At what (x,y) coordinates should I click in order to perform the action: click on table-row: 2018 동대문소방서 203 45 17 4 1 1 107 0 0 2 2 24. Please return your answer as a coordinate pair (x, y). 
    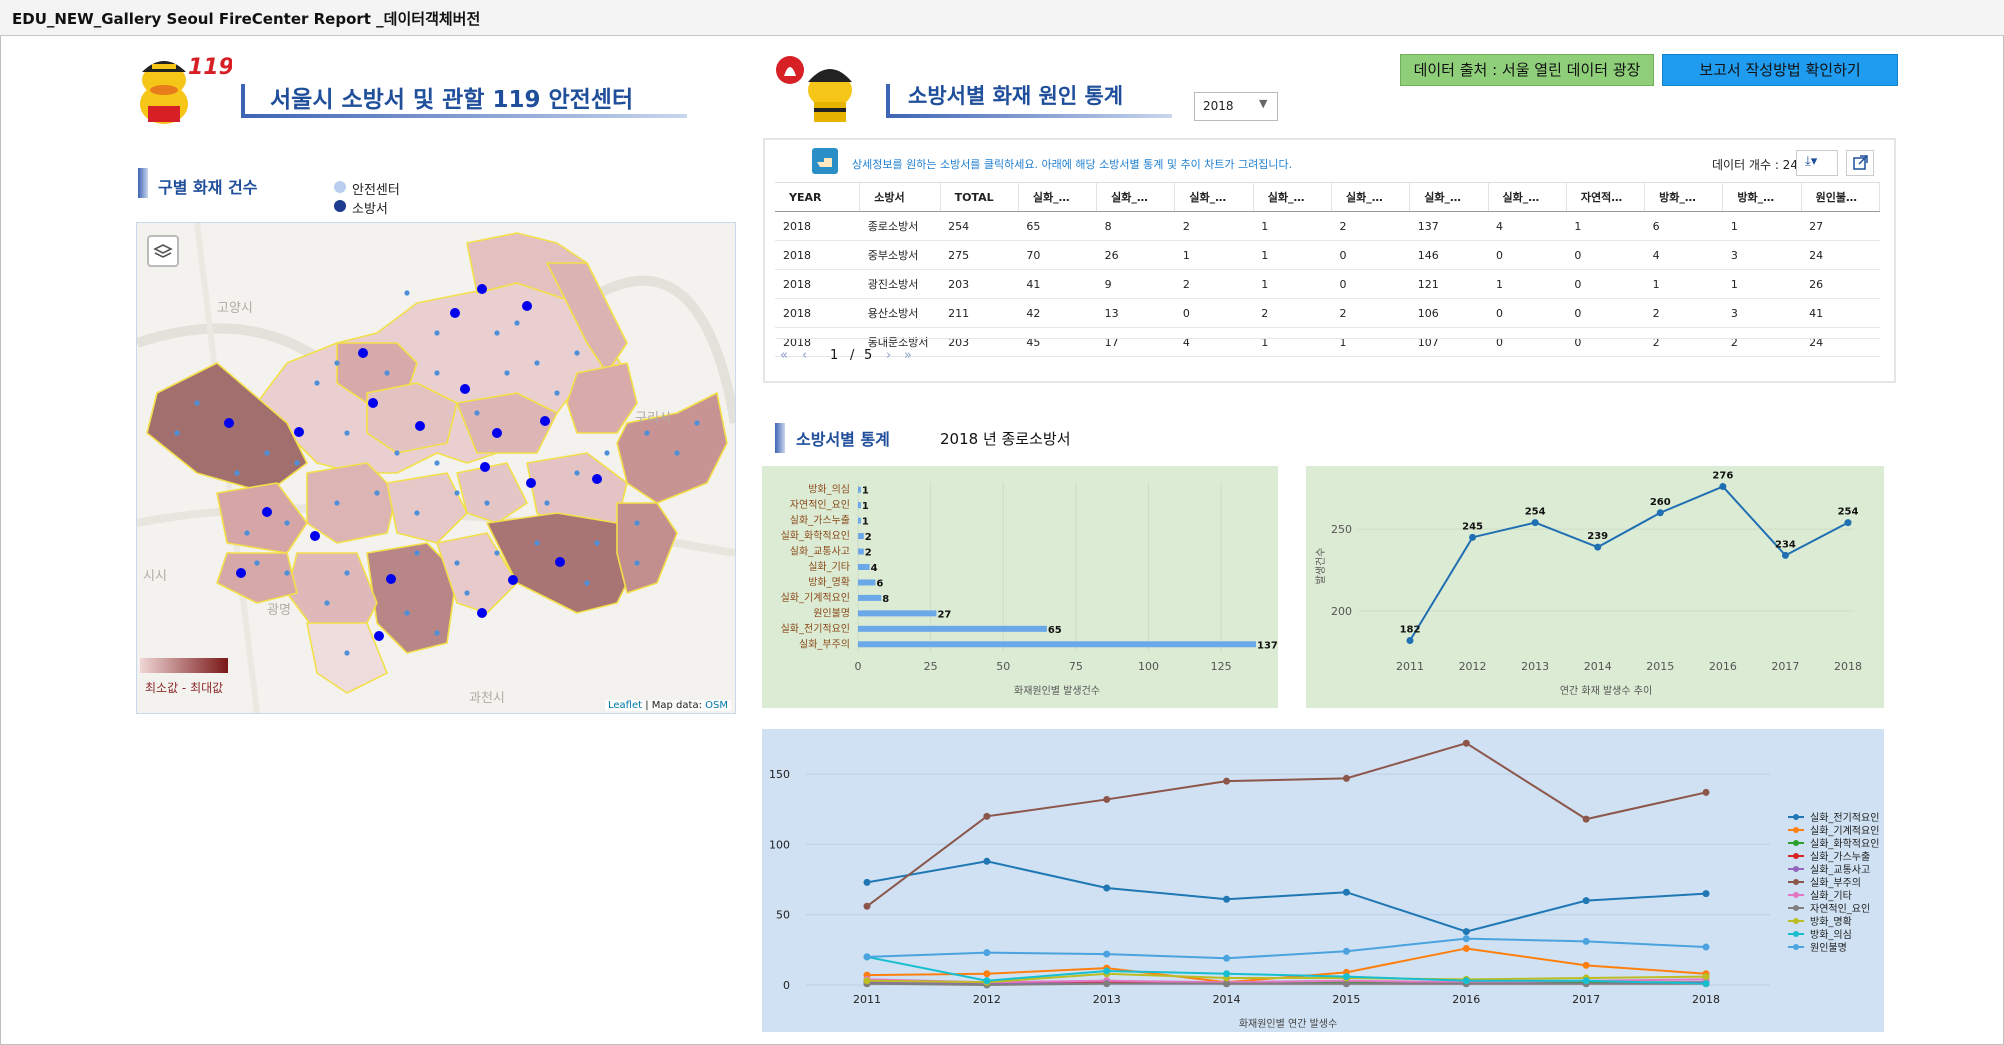
    Looking at the image, I should click on (1327, 342).